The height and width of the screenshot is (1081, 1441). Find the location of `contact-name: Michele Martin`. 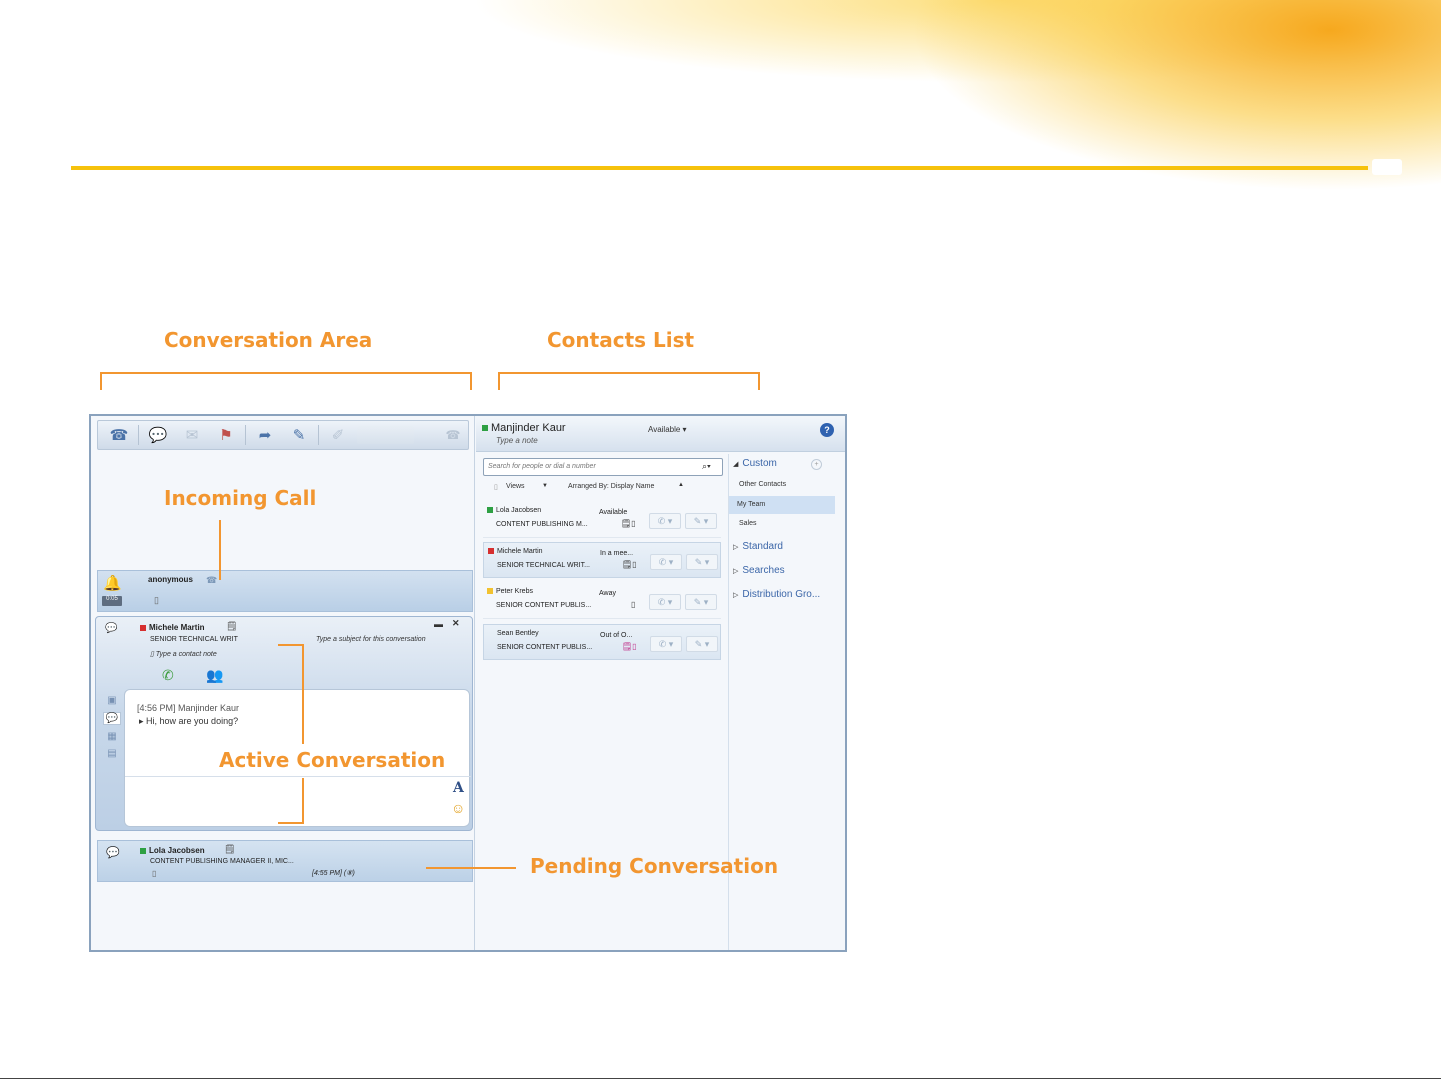

contact-name: Michele Martin is located at coordinates (515, 551).